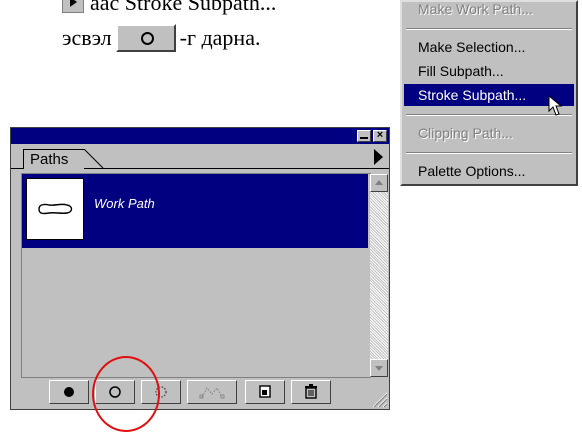 This screenshot has width=582, height=432. I want to click on tab-edge, so click(94, 159).